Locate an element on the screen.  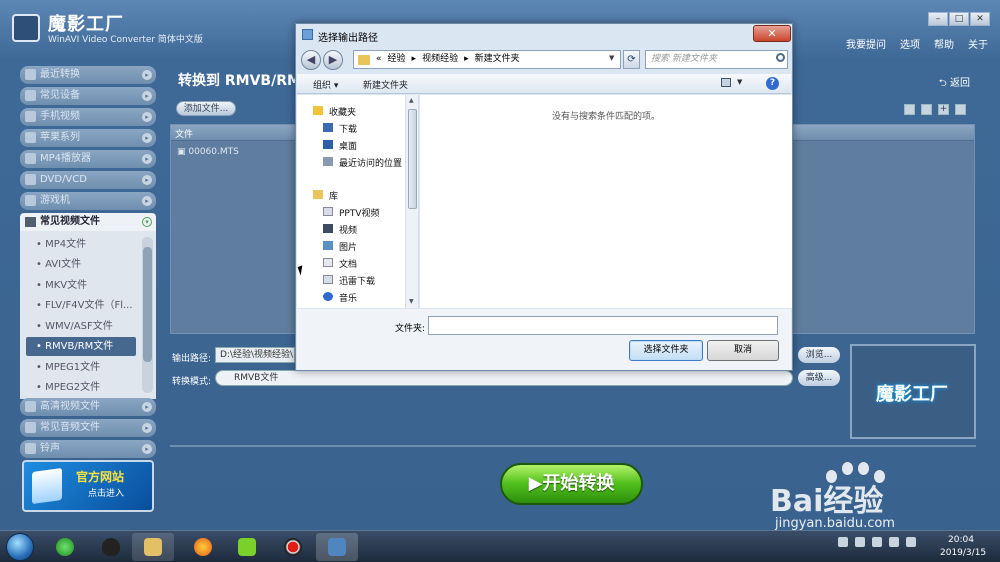
network-icon is located at coordinates (877, 542).